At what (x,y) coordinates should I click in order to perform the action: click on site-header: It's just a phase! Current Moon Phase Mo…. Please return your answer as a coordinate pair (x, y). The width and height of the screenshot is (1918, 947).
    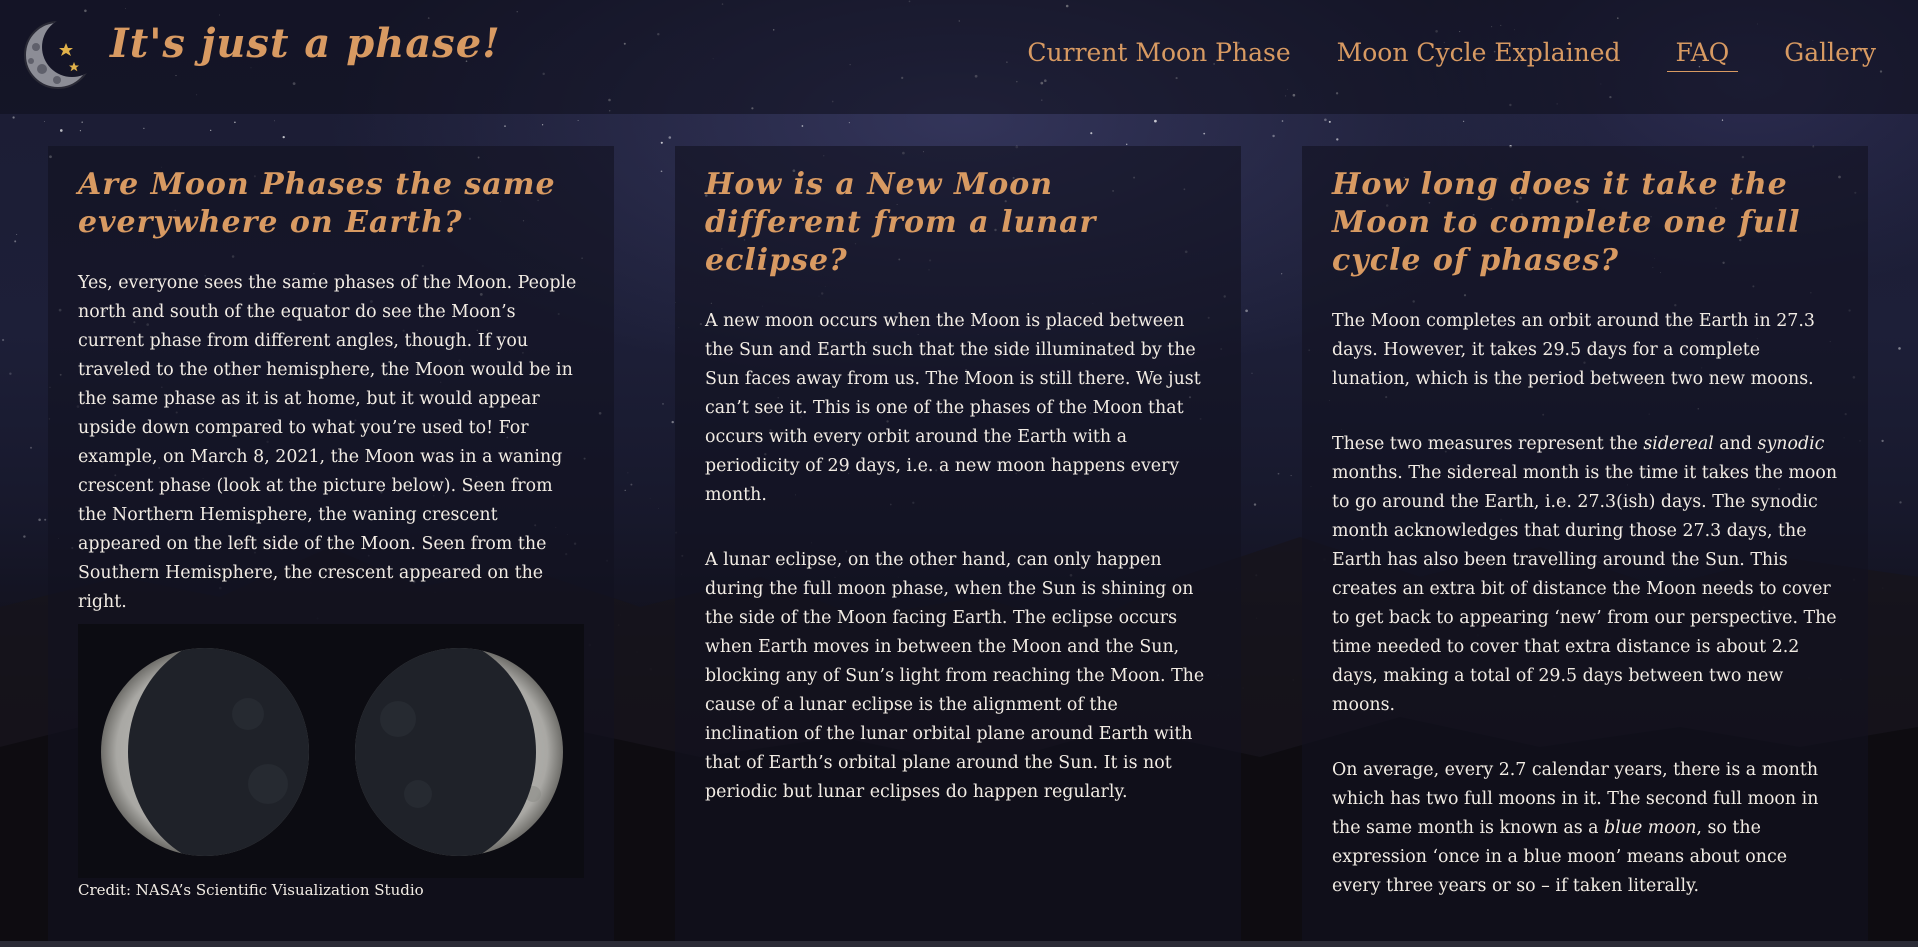
    Looking at the image, I should click on (959, 57).